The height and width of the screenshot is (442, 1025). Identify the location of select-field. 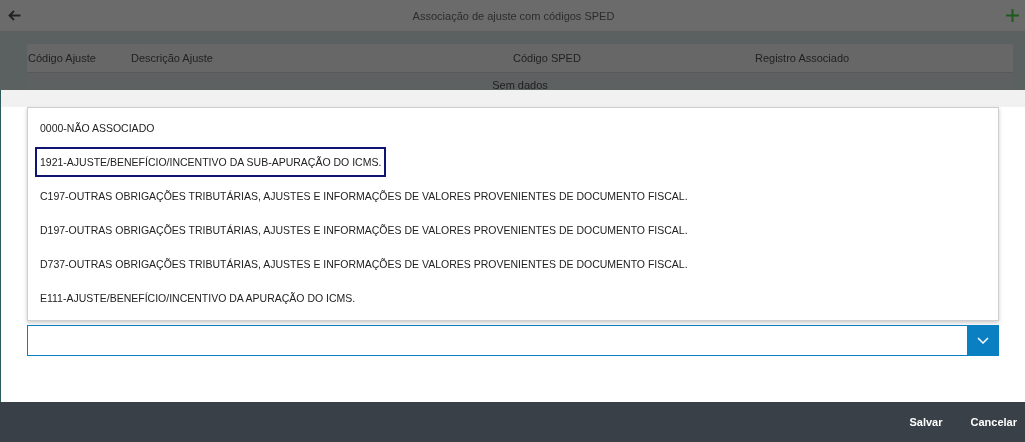
(513, 340).